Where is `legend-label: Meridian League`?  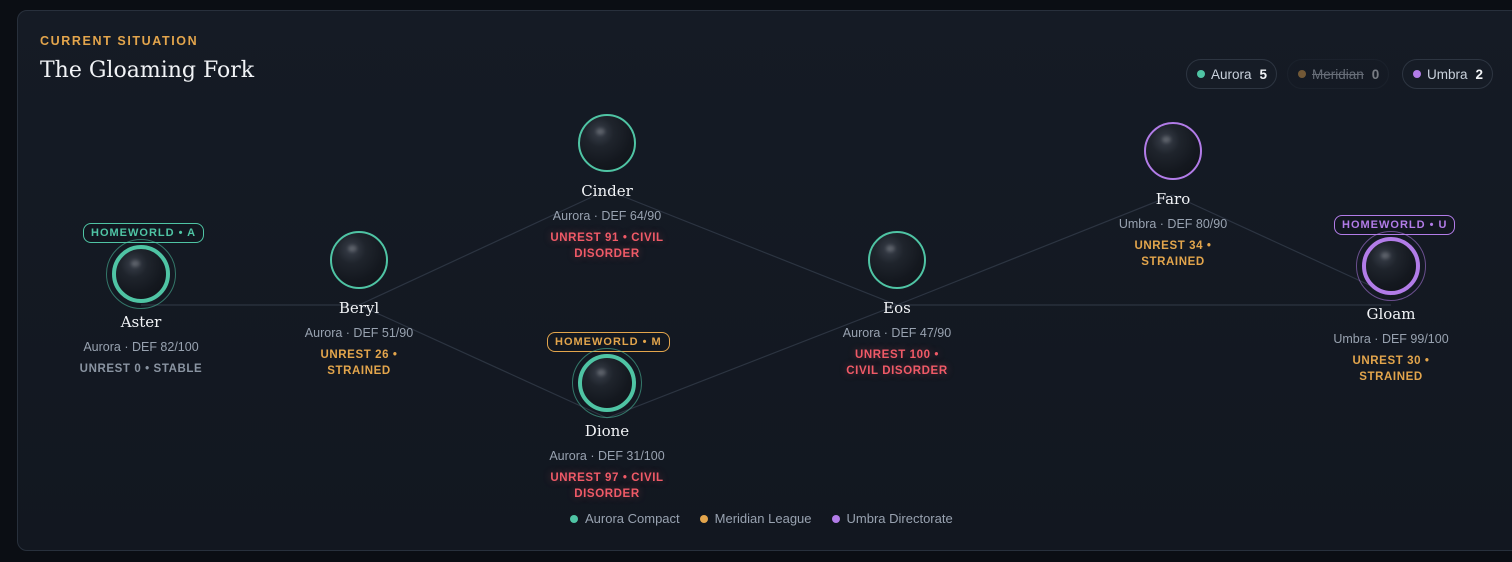 legend-label: Meridian League is located at coordinates (763, 518).